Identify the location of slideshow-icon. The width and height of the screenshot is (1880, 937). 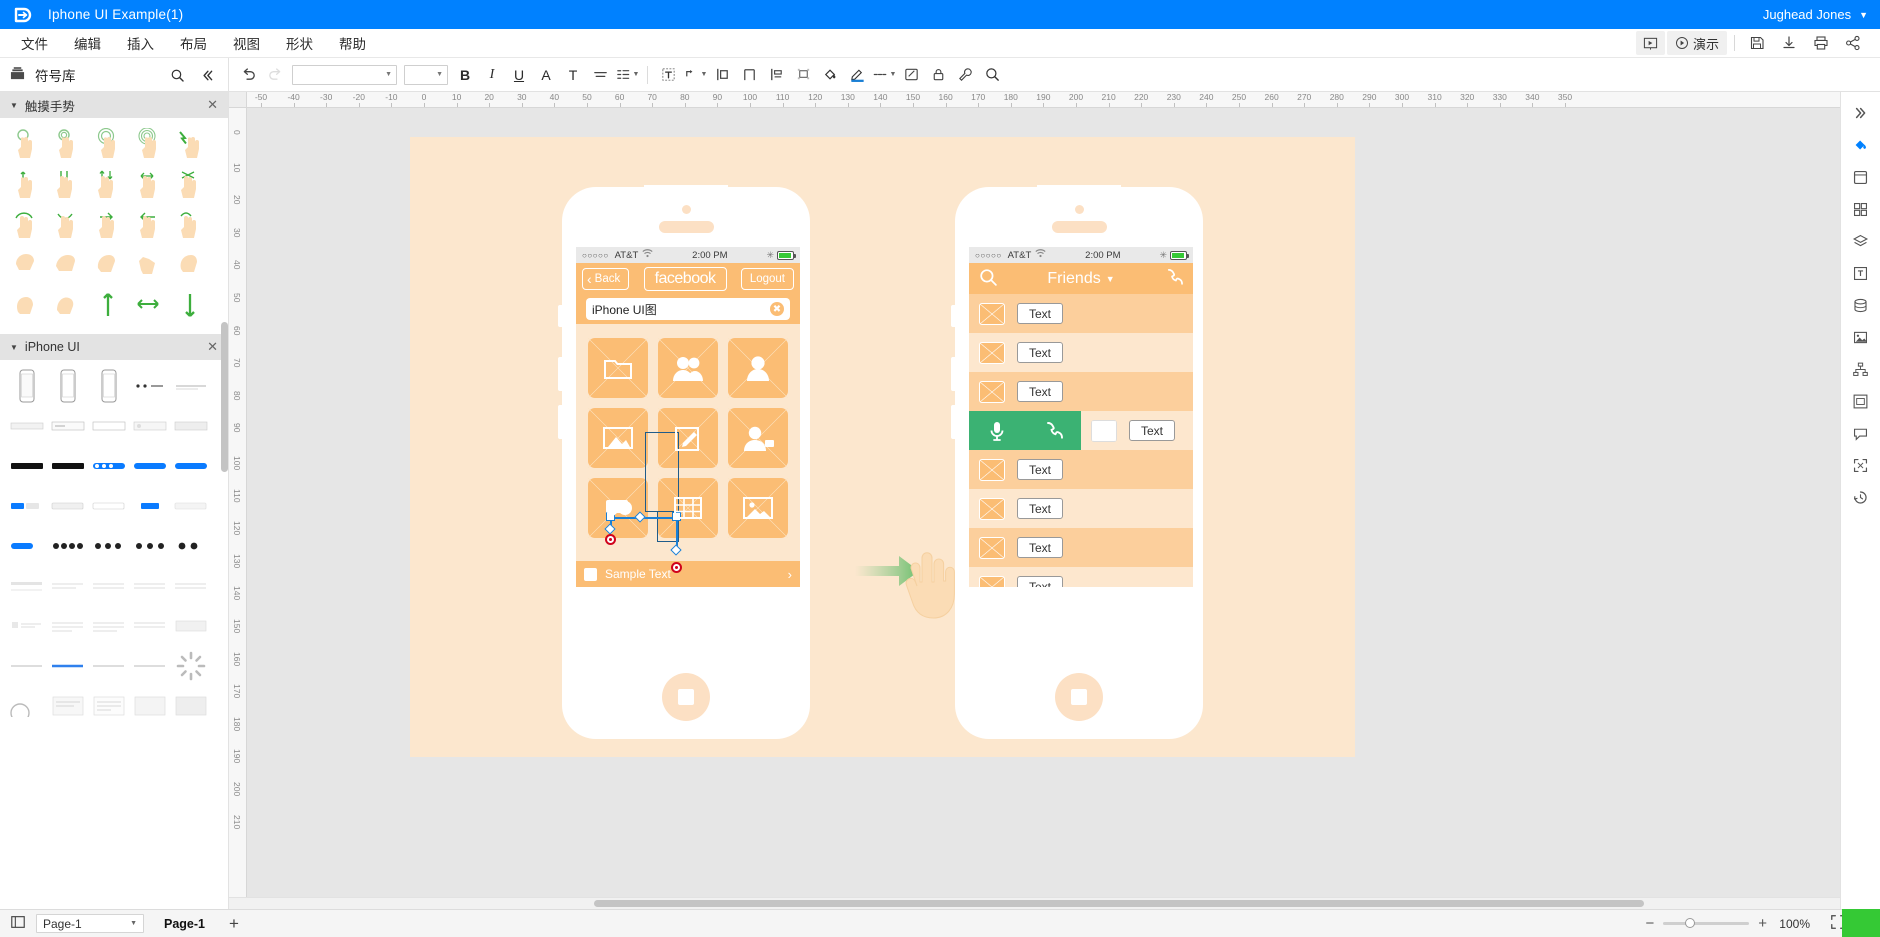
(1650, 43).